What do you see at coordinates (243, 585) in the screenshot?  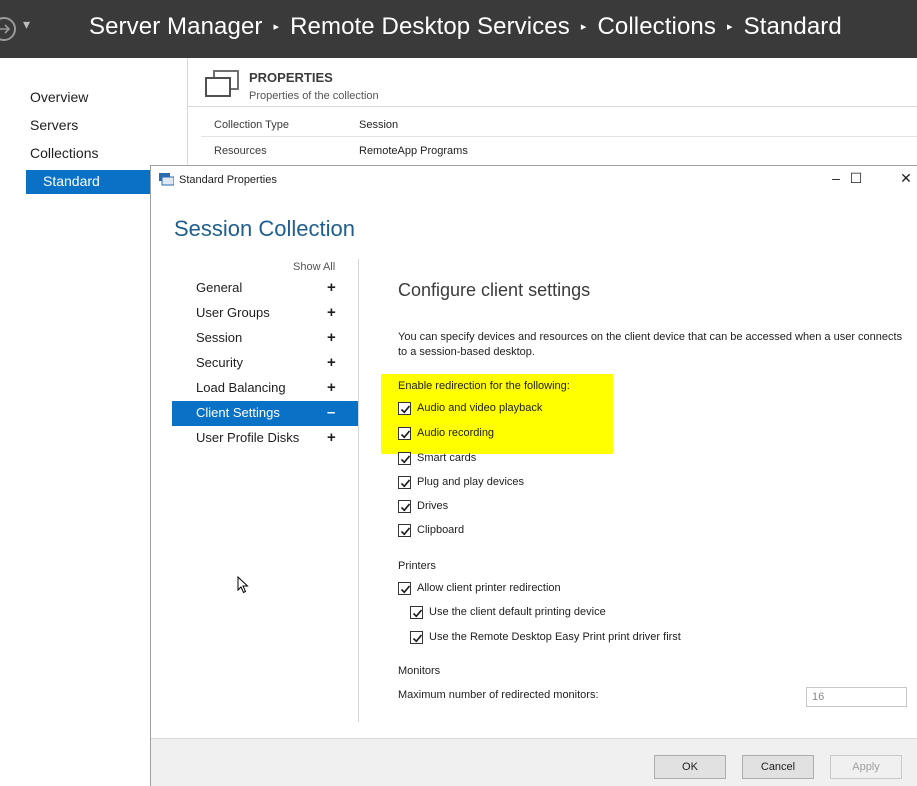 I see `mouse-pointer-icon` at bounding box center [243, 585].